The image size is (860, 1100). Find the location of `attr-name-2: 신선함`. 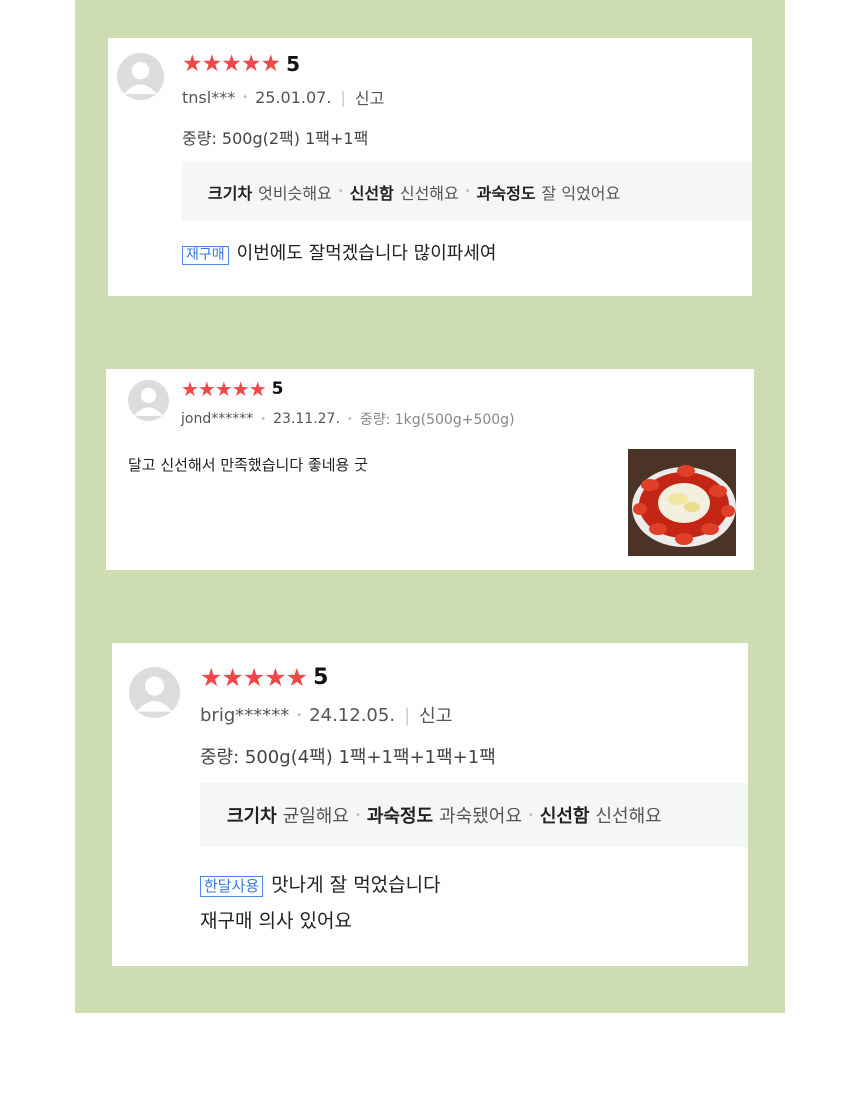

attr-name-2: 신선함 is located at coordinates (371, 193).